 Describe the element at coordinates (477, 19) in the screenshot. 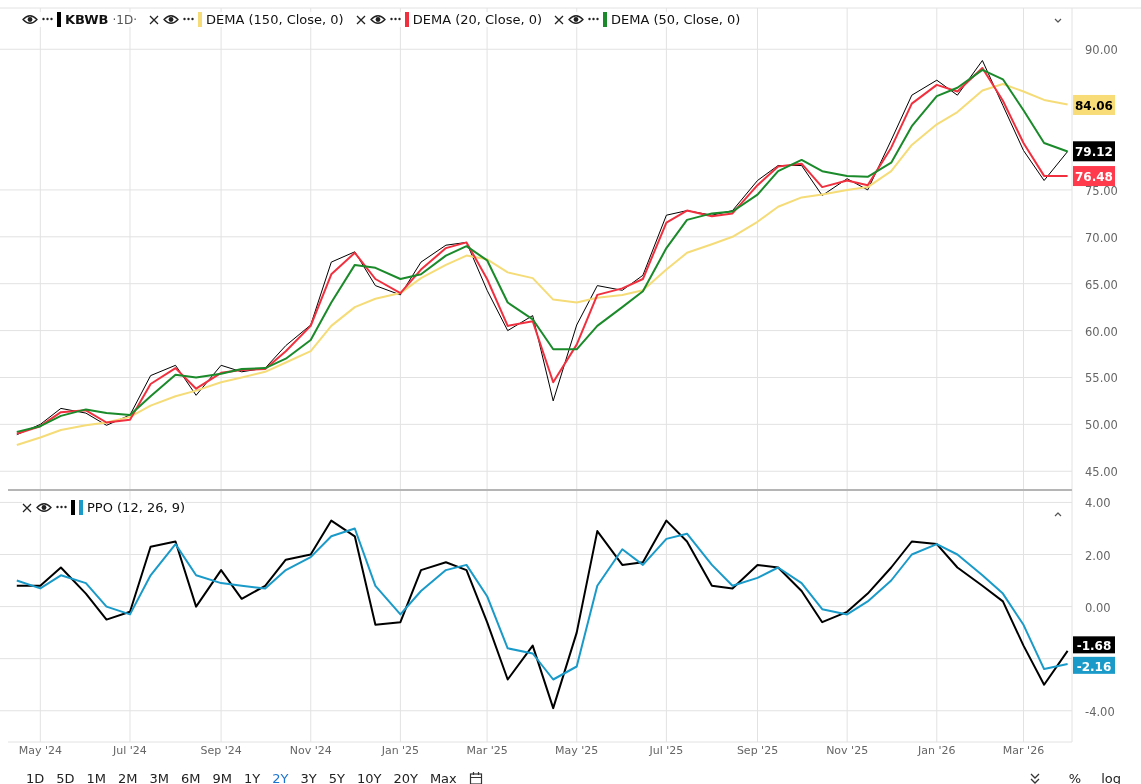

I see `legend-label: DEMA (20, Close, 0)` at that location.